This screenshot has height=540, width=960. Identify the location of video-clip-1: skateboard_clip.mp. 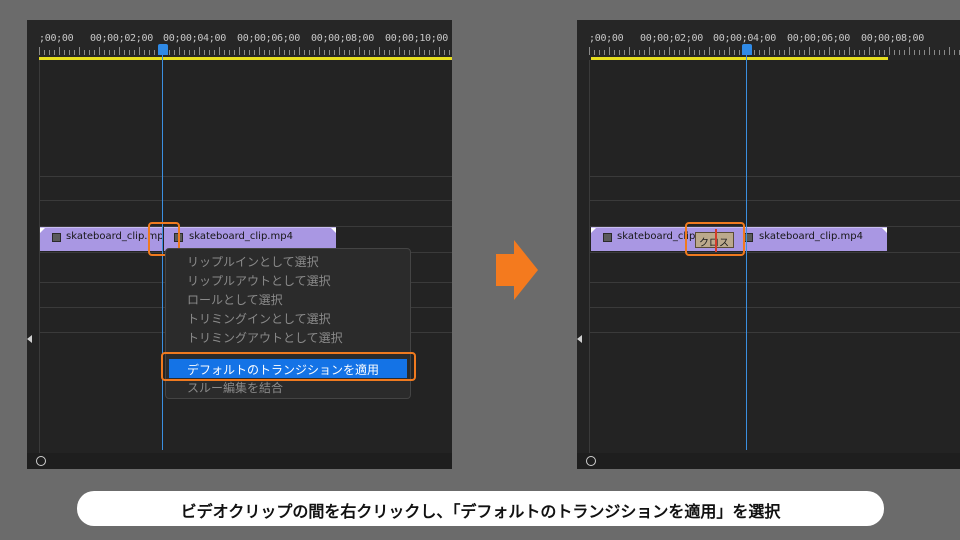
(102, 239).